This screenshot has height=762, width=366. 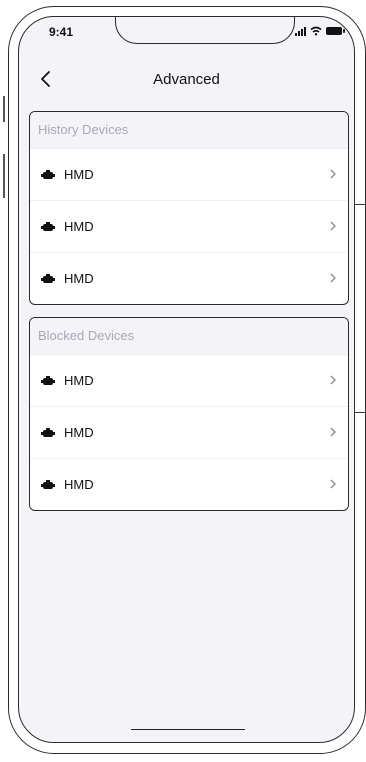 What do you see at coordinates (189, 130) in the screenshot?
I see `section-header: History Devices` at bounding box center [189, 130].